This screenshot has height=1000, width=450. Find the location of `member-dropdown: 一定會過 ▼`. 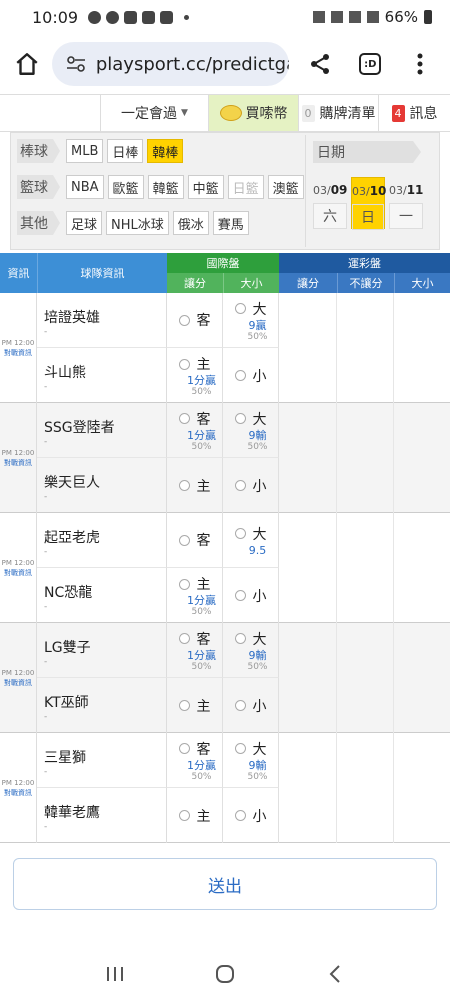

member-dropdown: 一定會過 ▼ is located at coordinates (155, 113).